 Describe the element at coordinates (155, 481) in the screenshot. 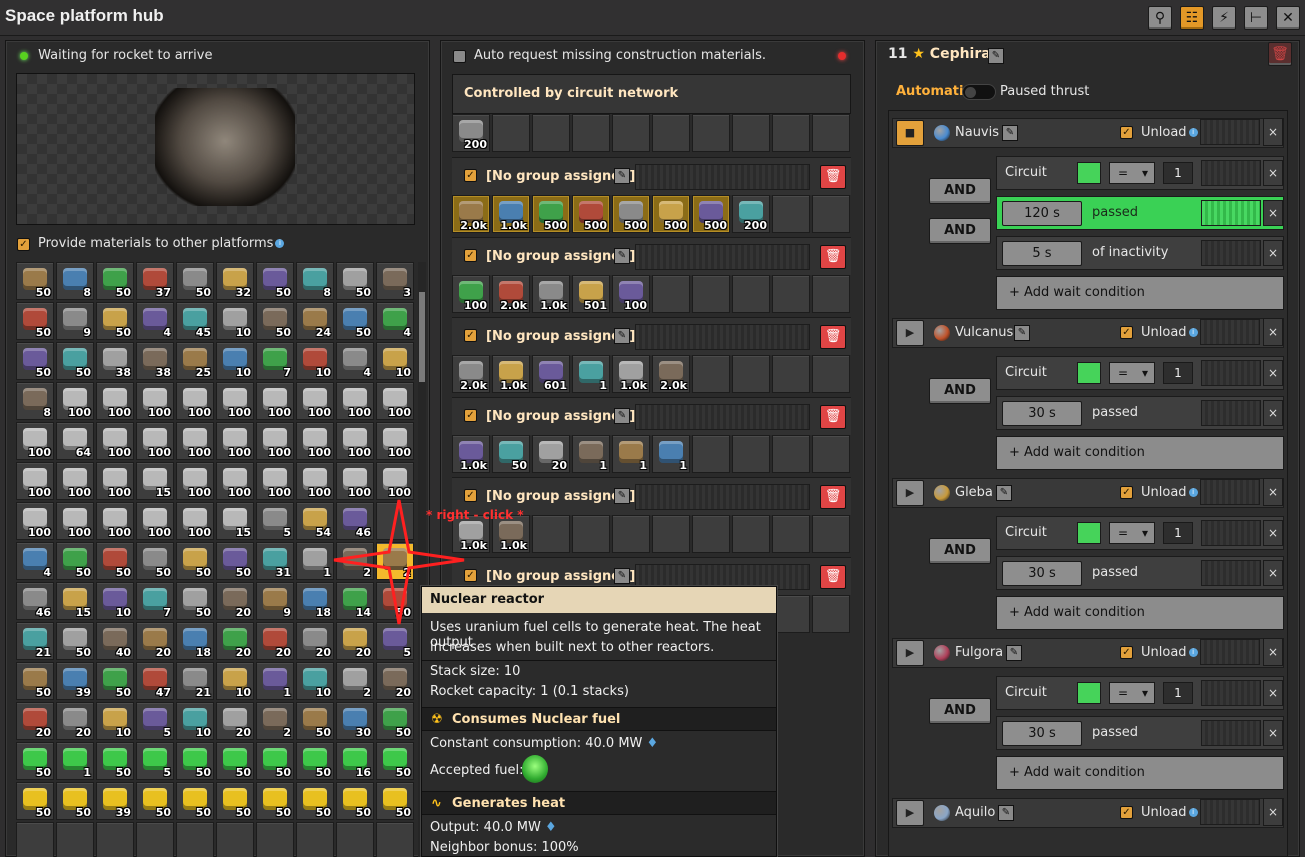

I see `item-slot: 15` at that location.